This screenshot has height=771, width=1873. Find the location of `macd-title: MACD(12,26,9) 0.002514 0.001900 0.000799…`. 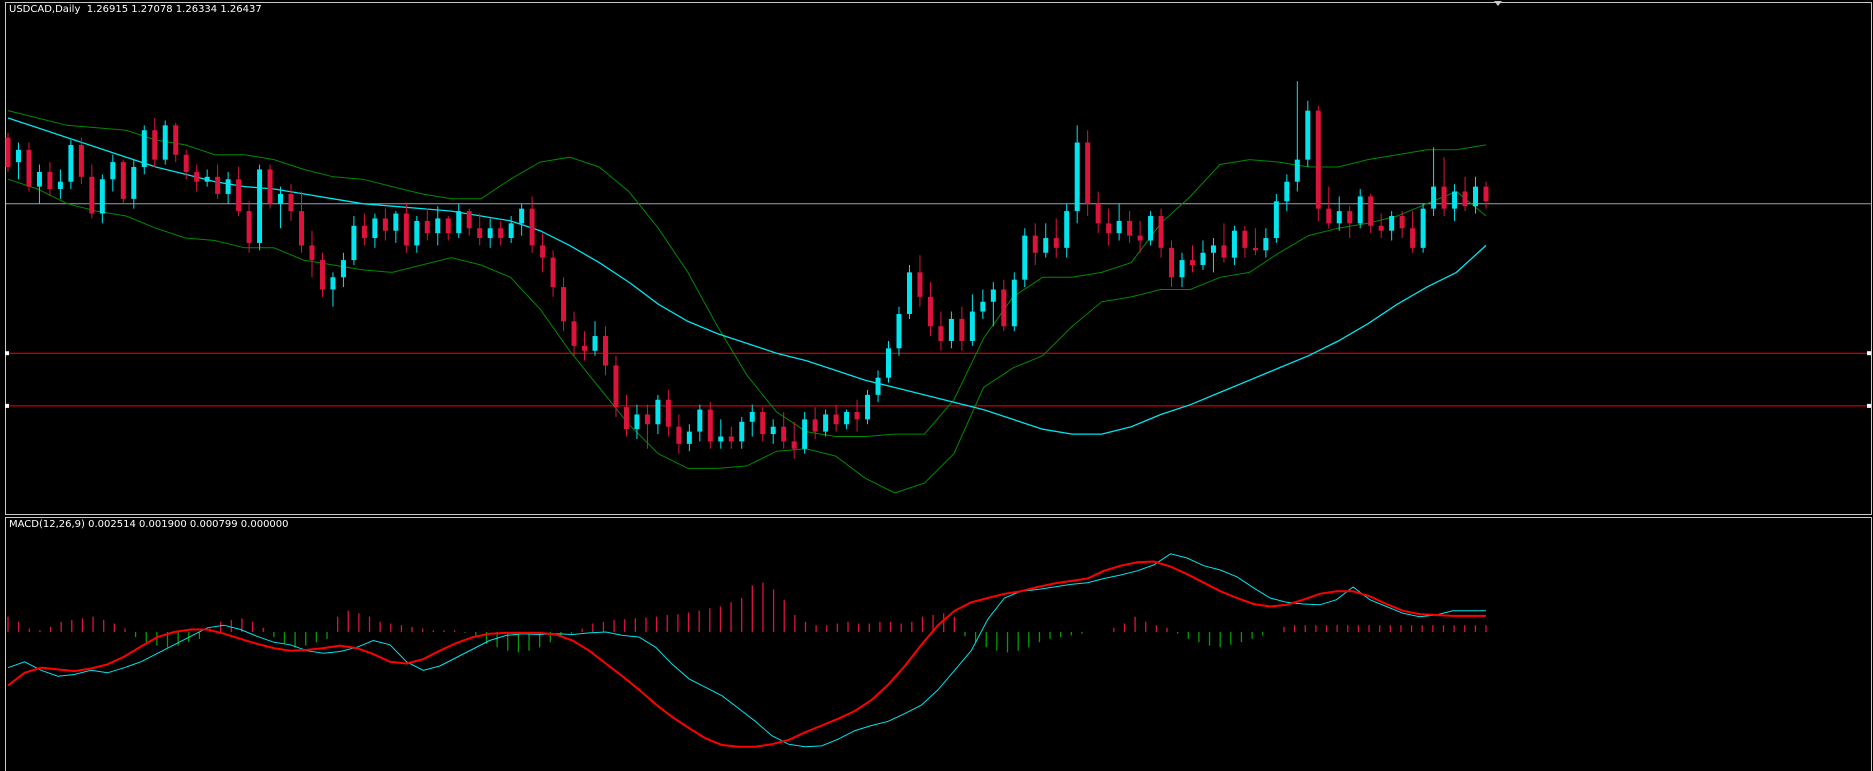

macd-title: MACD(12,26,9) 0.002514 0.001900 0.000799… is located at coordinates (149, 524).